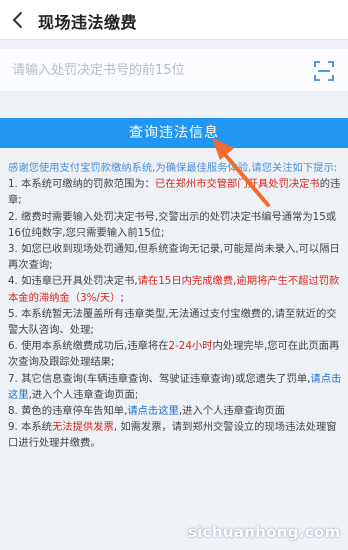 This screenshot has width=348, height=550. I want to click on page-title: 现场违法缴费, so click(88, 22).